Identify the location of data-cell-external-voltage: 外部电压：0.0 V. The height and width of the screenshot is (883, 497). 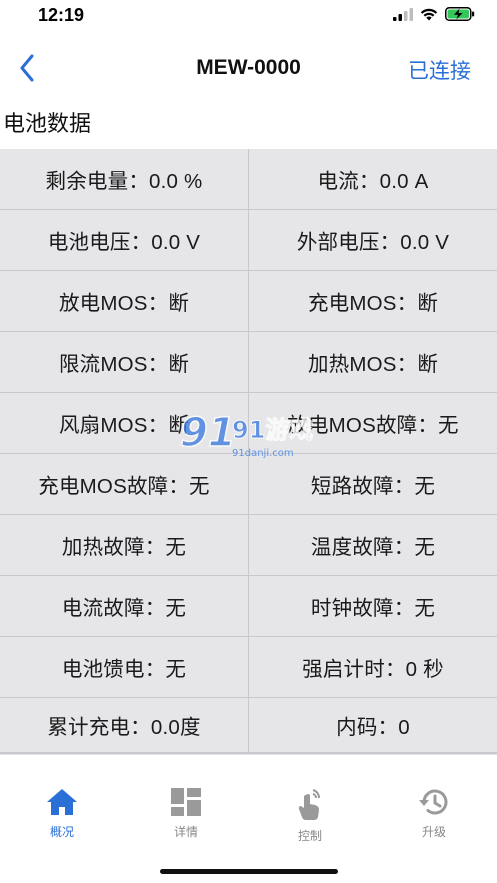
(373, 240).